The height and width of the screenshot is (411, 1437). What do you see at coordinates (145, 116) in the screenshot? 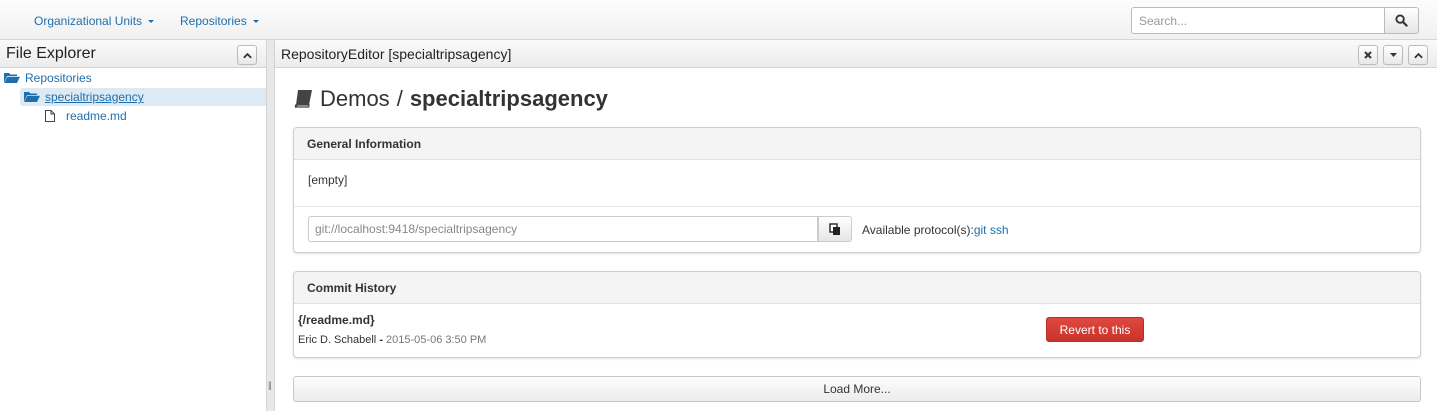
I see `tree-item-readme: readme.md` at bounding box center [145, 116].